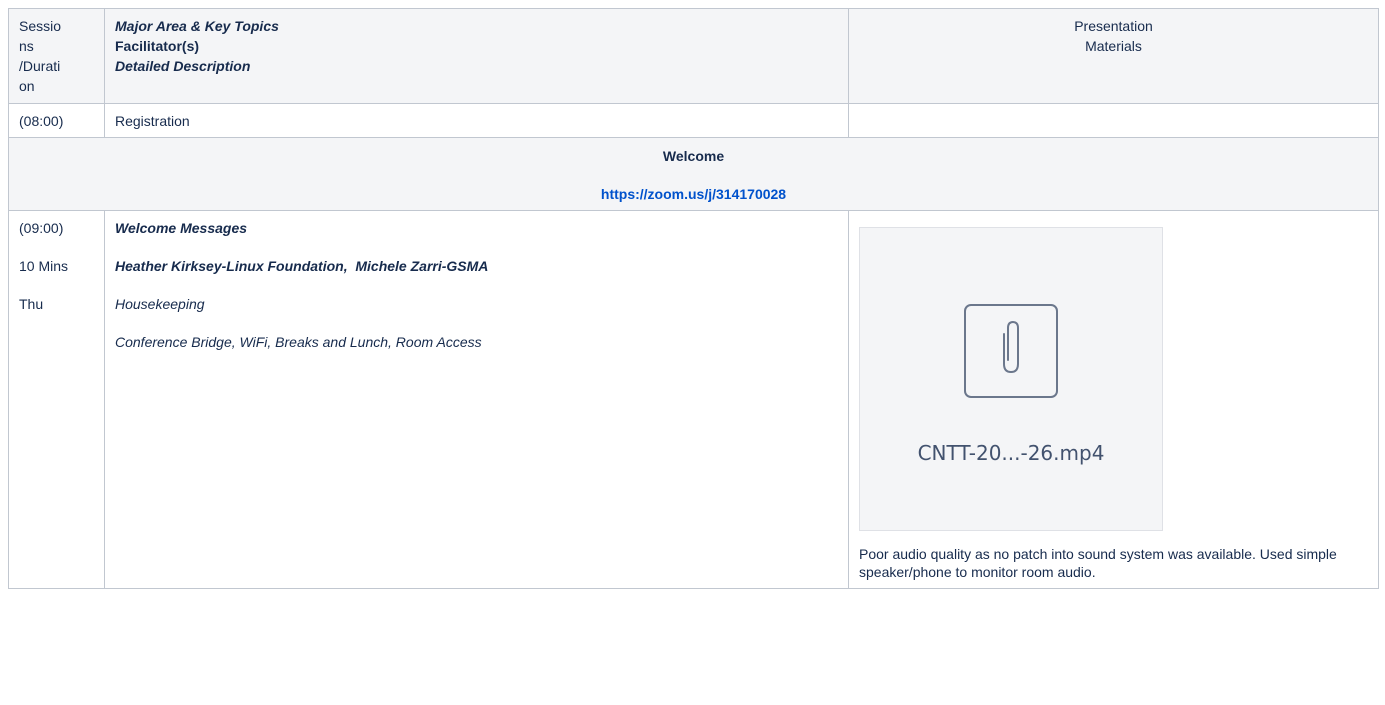  What do you see at coordinates (181, 228) in the screenshot?
I see `welcome-messages-title: Welcome Messages` at bounding box center [181, 228].